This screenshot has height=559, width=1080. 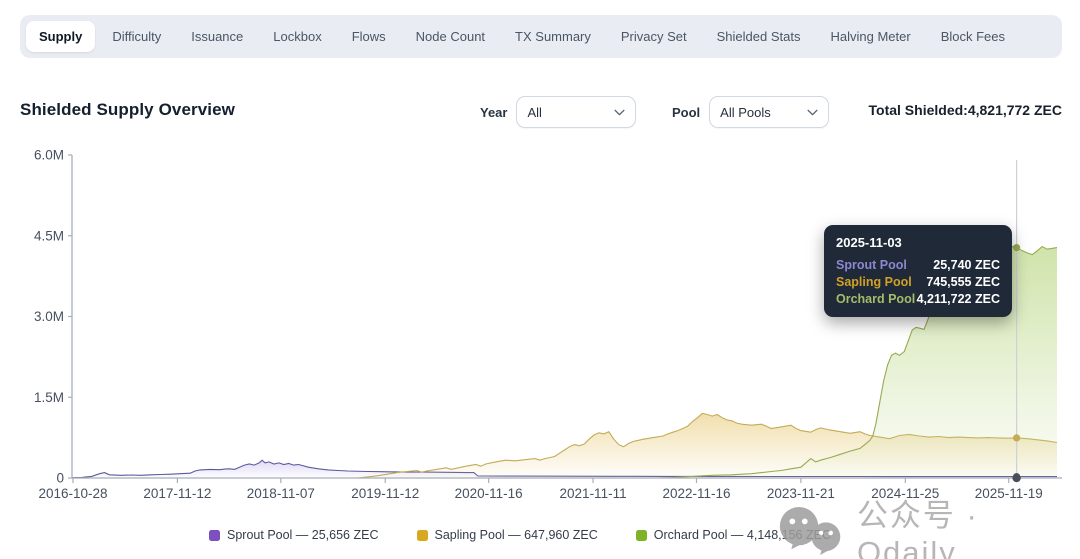 What do you see at coordinates (918, 265) in the screenshot?
I see `tooltip-row: Sprout Pool 25,740 ZEC` at bounding box center [918, 265].